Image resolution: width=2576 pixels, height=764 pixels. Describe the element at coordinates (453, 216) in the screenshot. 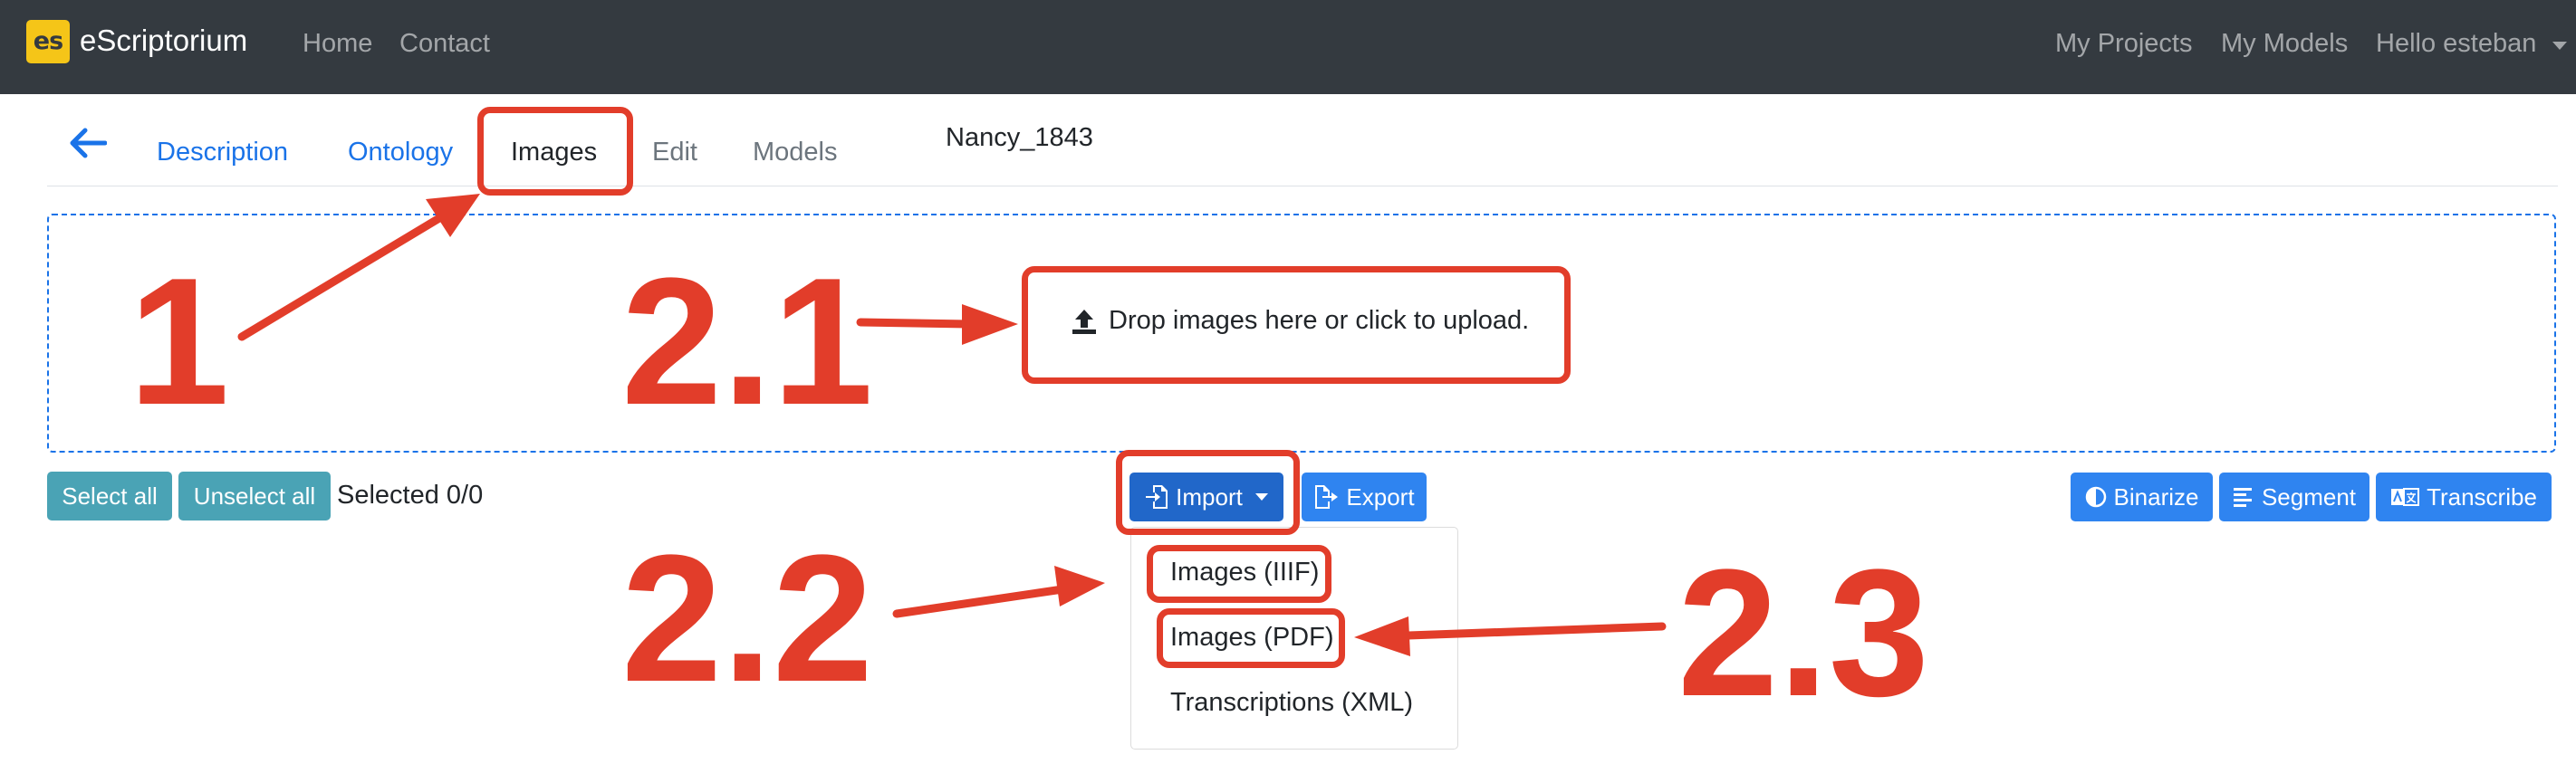

I see `arrow-1-head` at that location.